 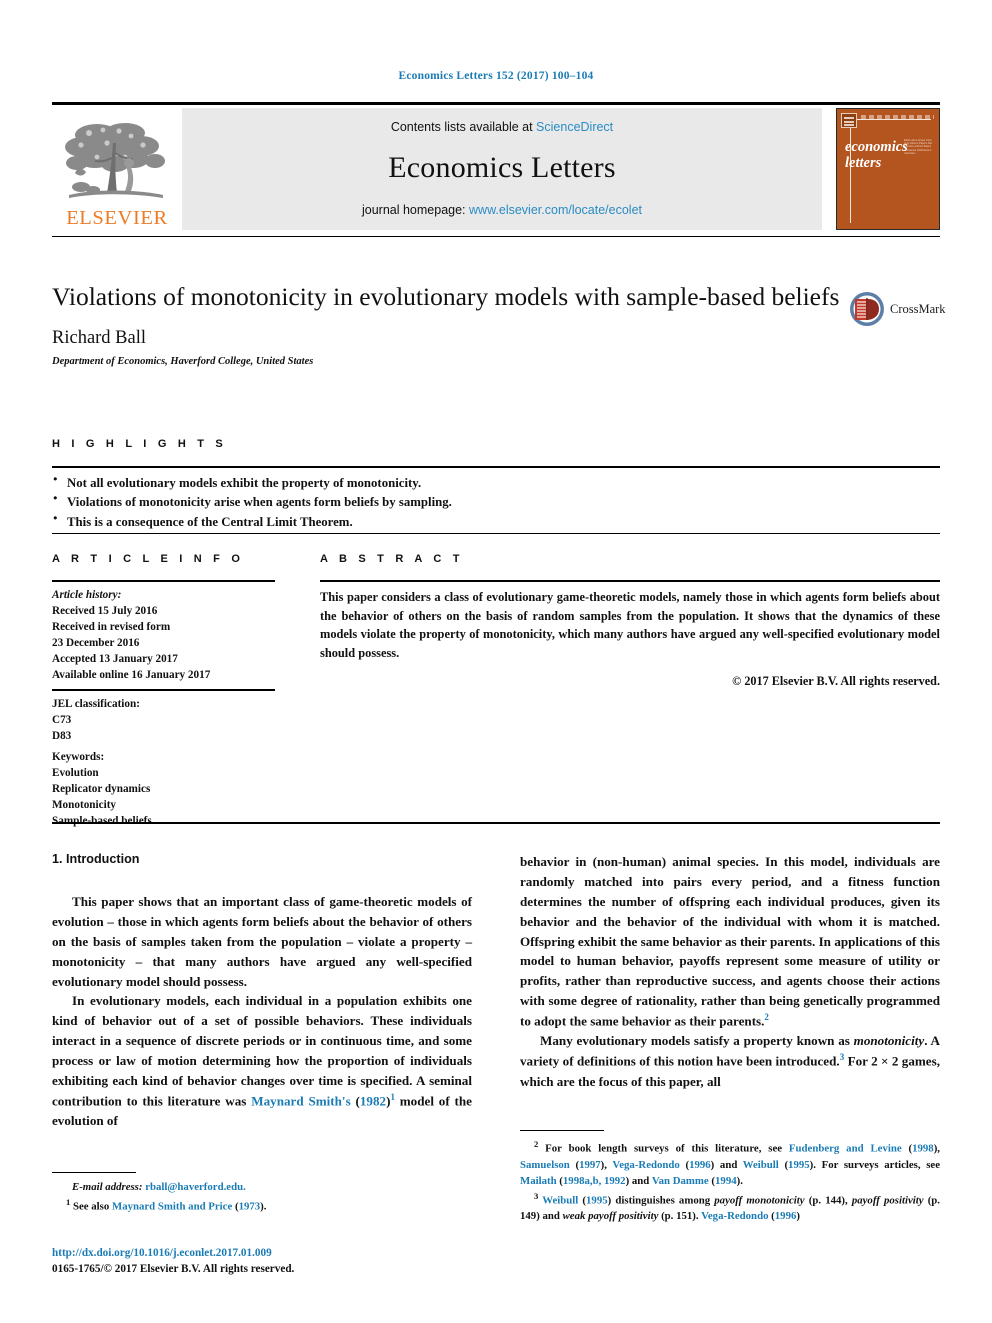 I want to click on history-revised-date: 23 December 2016, so click(x=96, y=642).